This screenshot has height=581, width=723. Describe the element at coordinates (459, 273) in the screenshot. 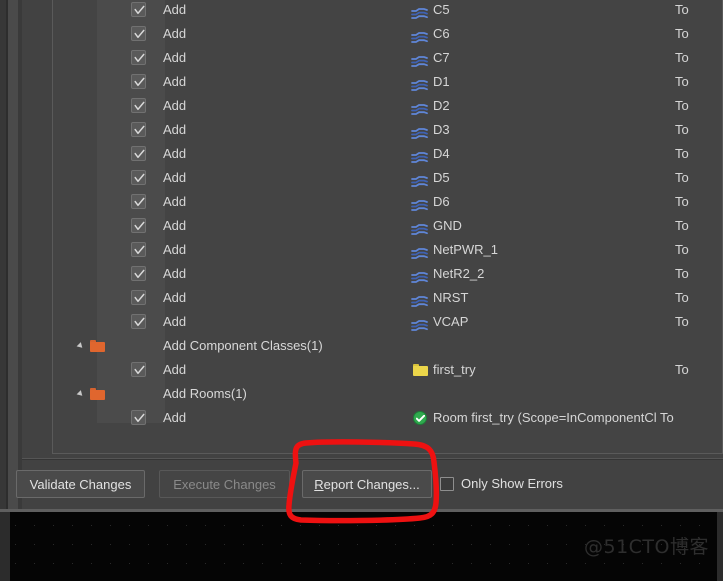

I see `row-object-label: NetR2_2` at that location.